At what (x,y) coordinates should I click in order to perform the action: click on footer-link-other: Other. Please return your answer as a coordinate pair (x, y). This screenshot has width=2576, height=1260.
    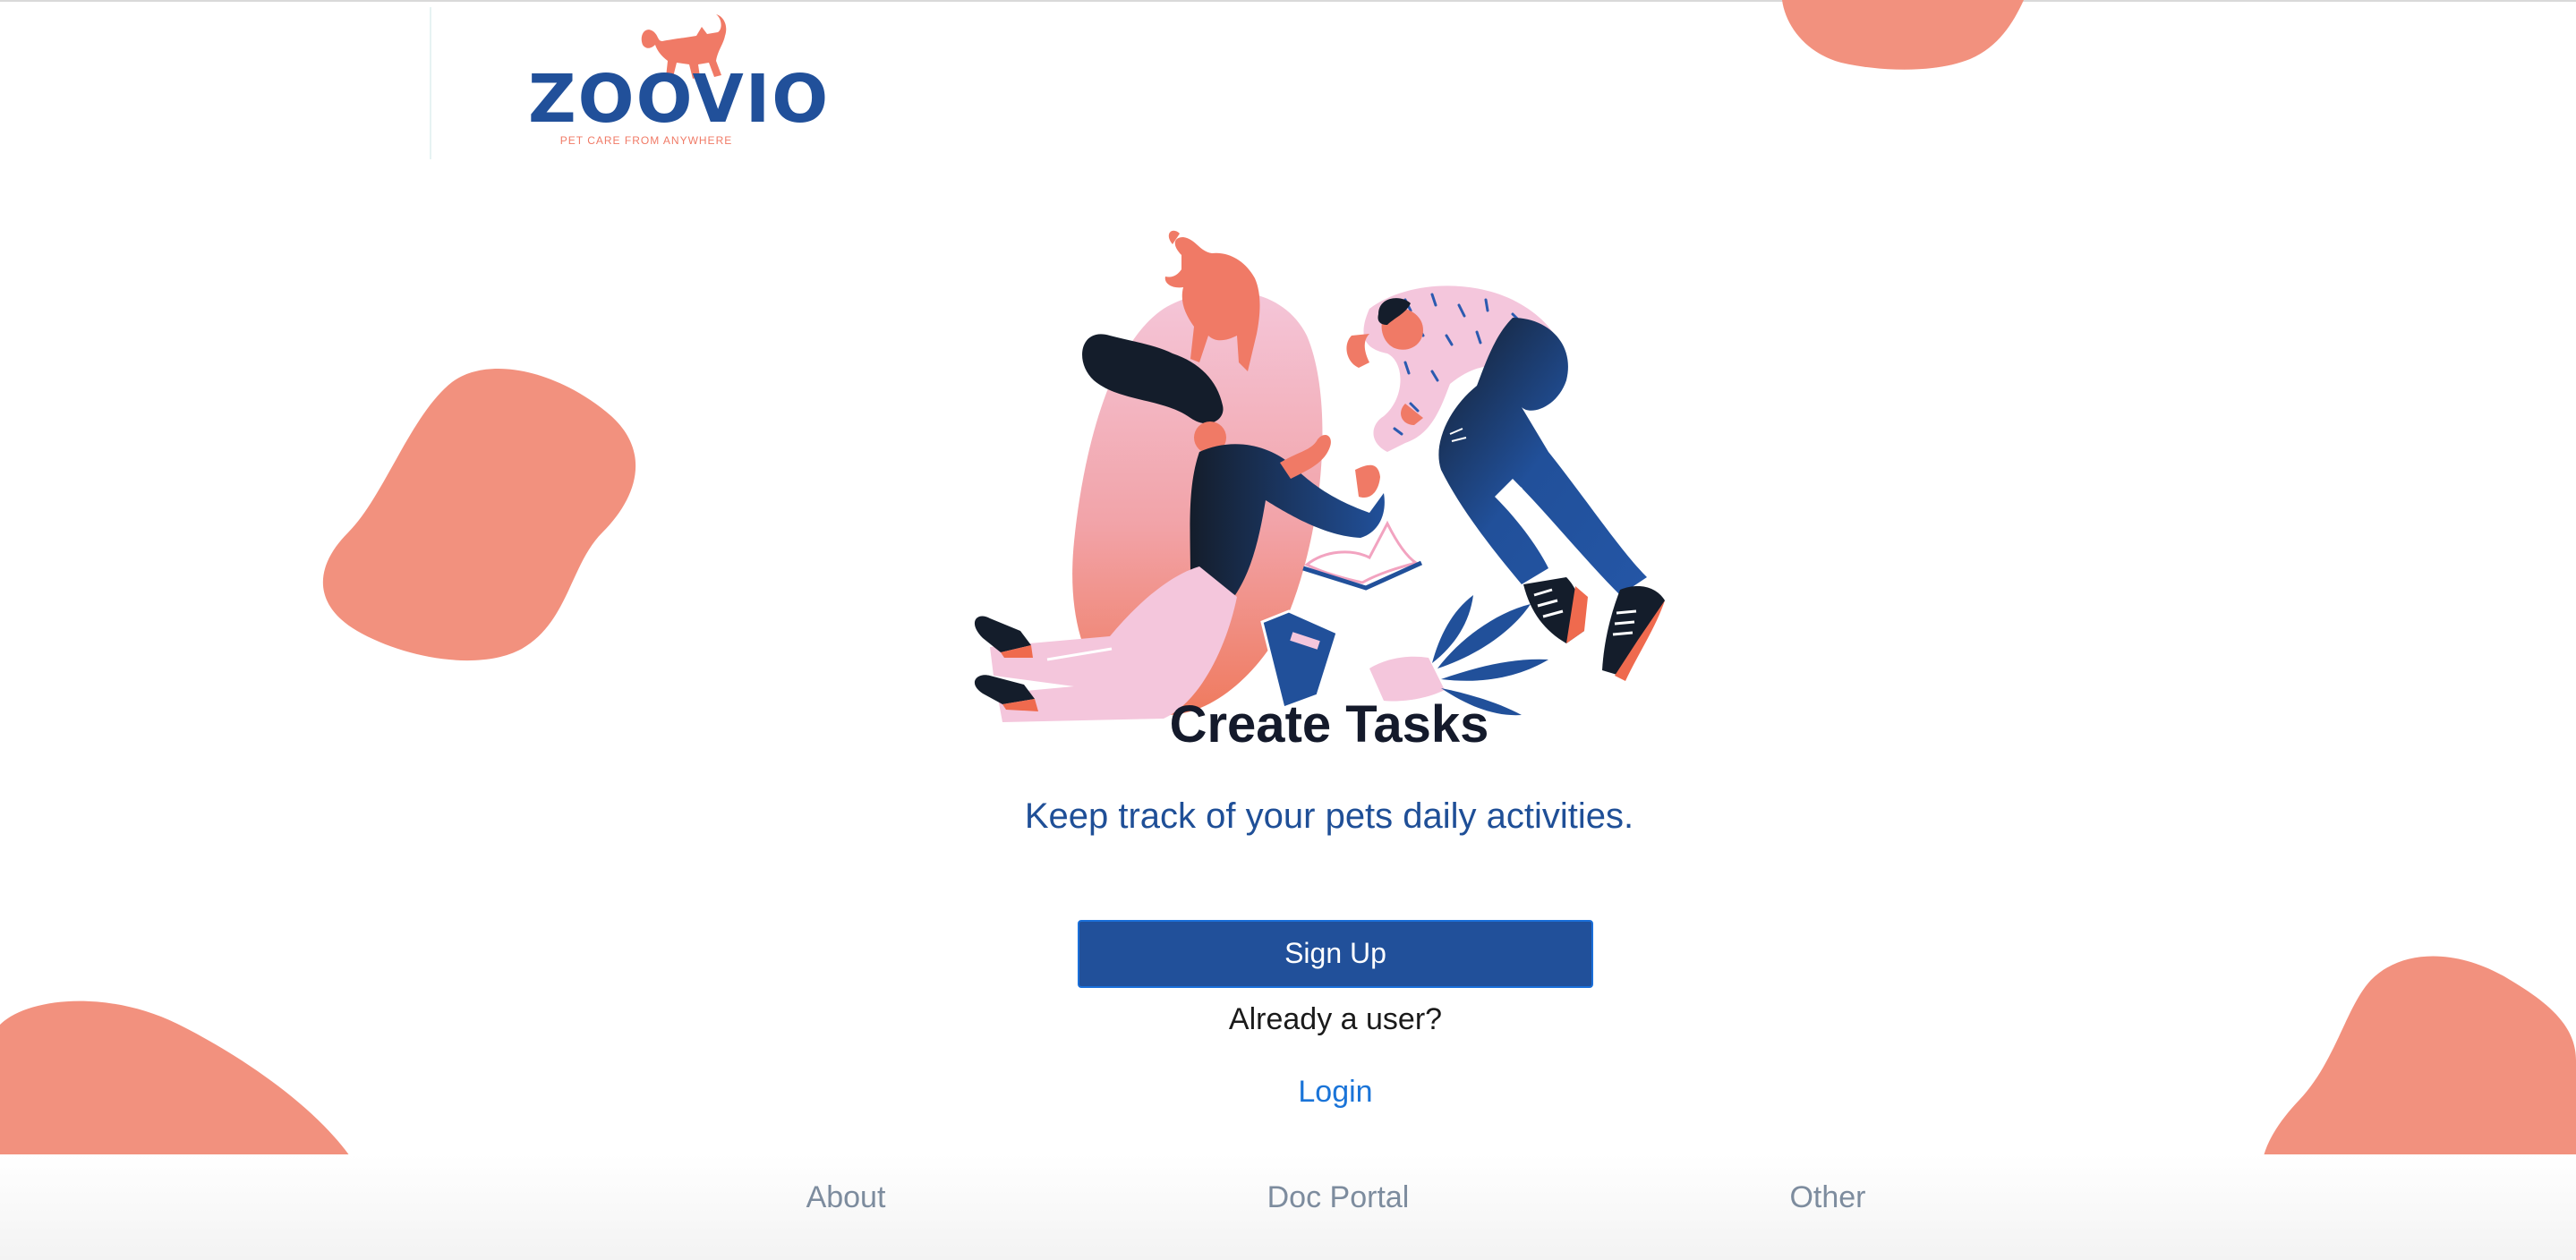
    Looking at the image, I should click on (1827, 1197).